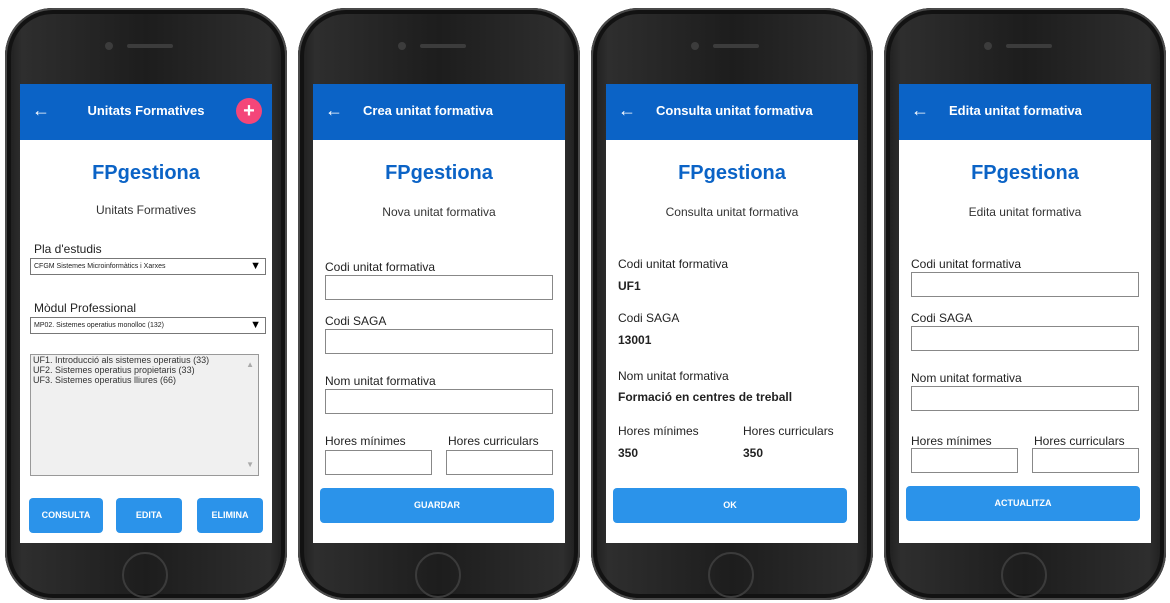 The width and height of the screenshot is (1170, 603). Describe the element at coordinates (628, 453) in the screenshot. I see `min-hours-value: 350` at that location.